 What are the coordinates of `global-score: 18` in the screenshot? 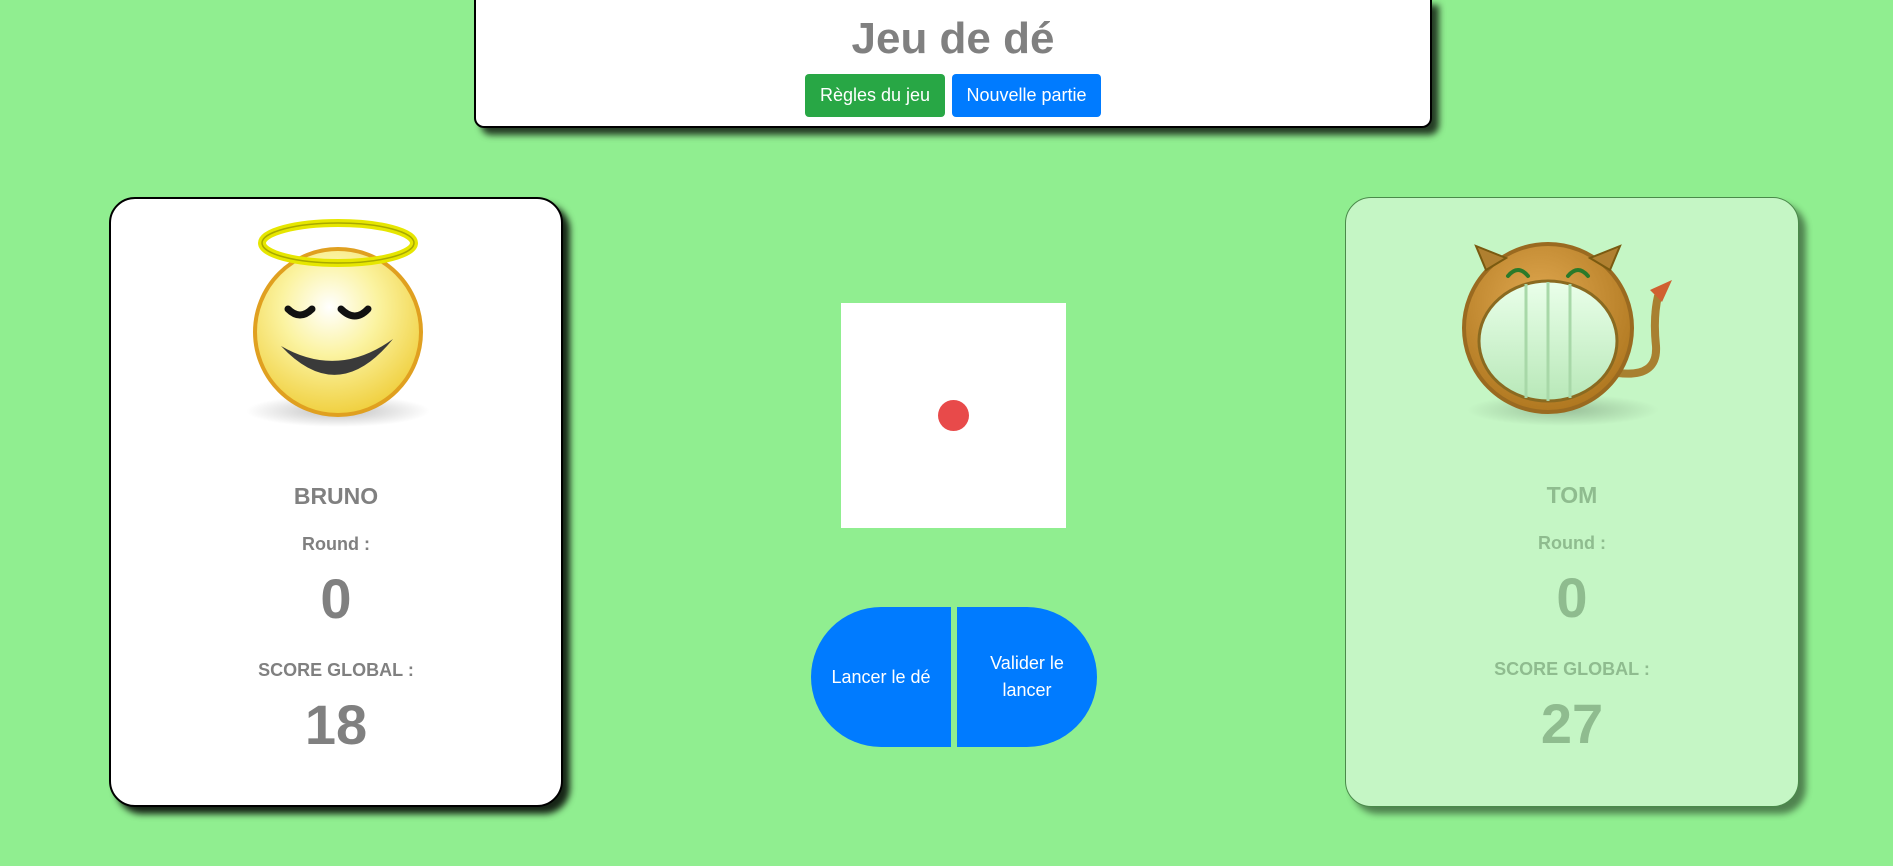 It's located at (336, 724).